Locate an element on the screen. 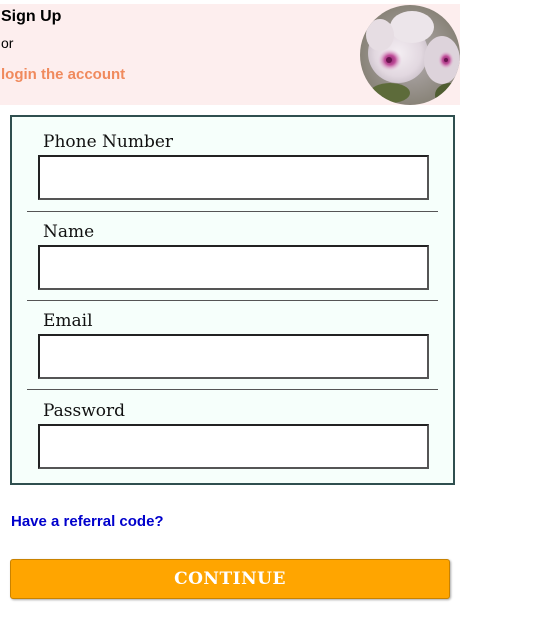  password-label: Password is located at coordinates (84, 411).